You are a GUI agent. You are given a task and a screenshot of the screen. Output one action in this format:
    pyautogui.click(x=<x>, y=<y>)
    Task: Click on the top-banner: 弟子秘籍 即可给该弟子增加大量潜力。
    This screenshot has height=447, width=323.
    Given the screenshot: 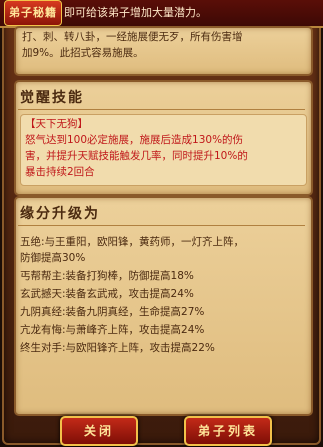 What is the action you would take?
    pyautogui.click(x=161, y=14)
    